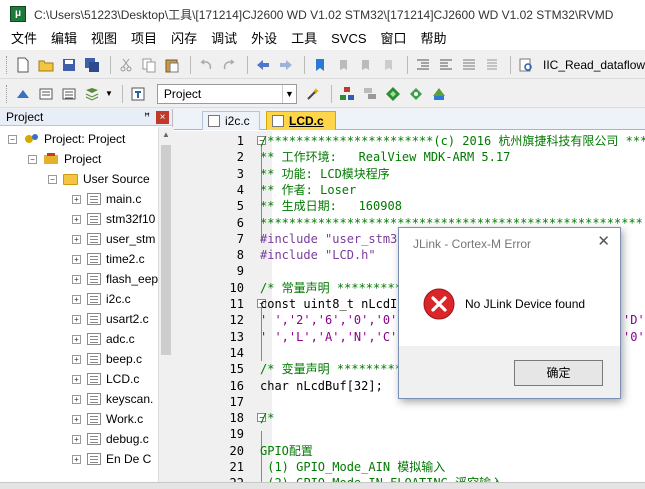 The width and height of the screenshot is (645, 489). Describe the element at coordinates (318, 255) in the screenshot. I see `code-line: #include "LCD.h"` at that location.